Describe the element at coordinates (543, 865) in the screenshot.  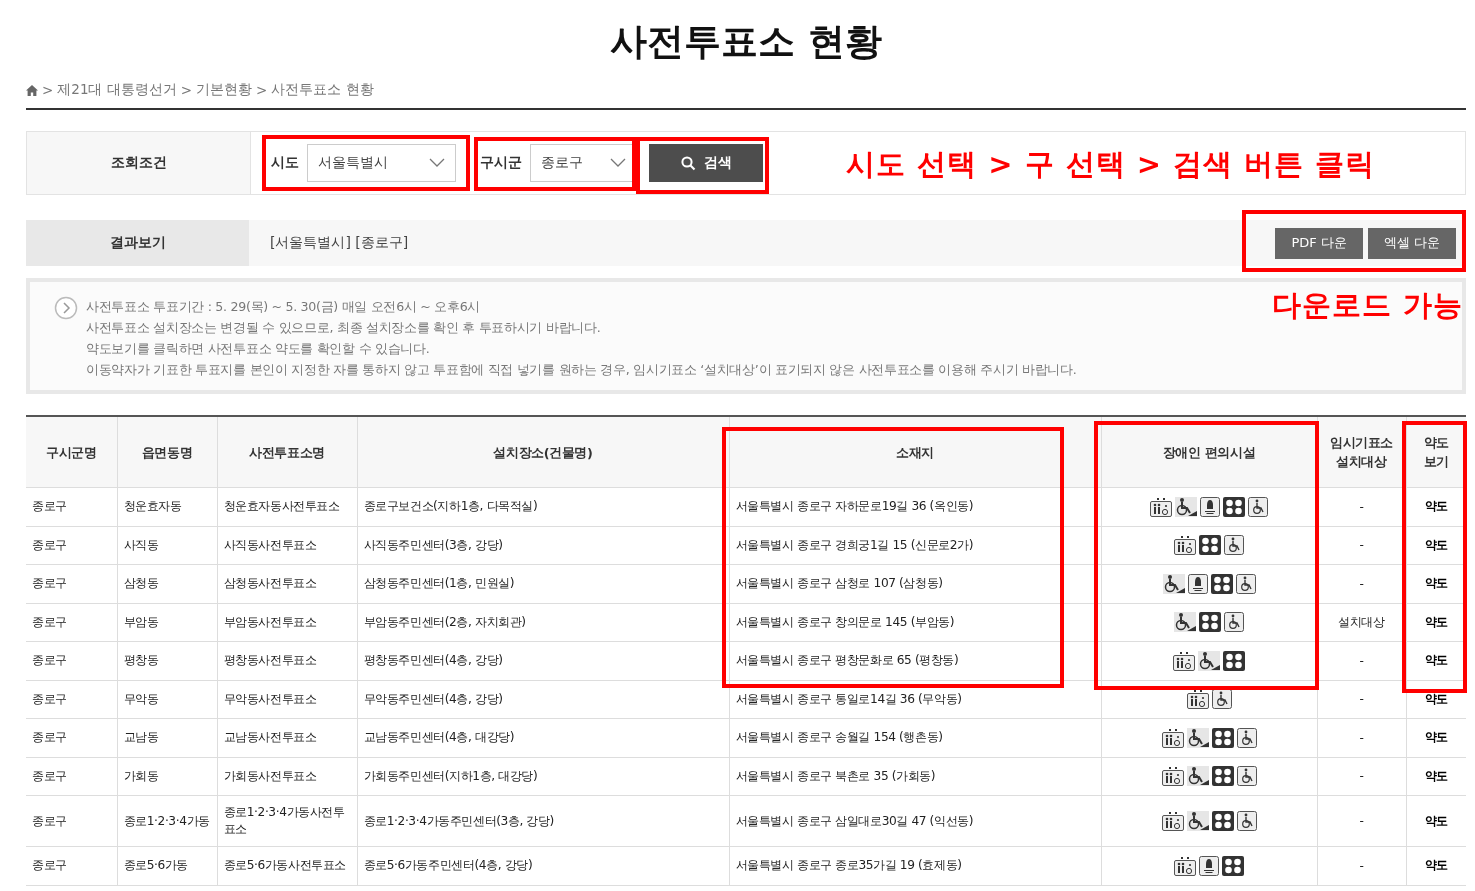
I see `table-cell: 종로5·6가동주민센터(4층, 강당)` at that location.